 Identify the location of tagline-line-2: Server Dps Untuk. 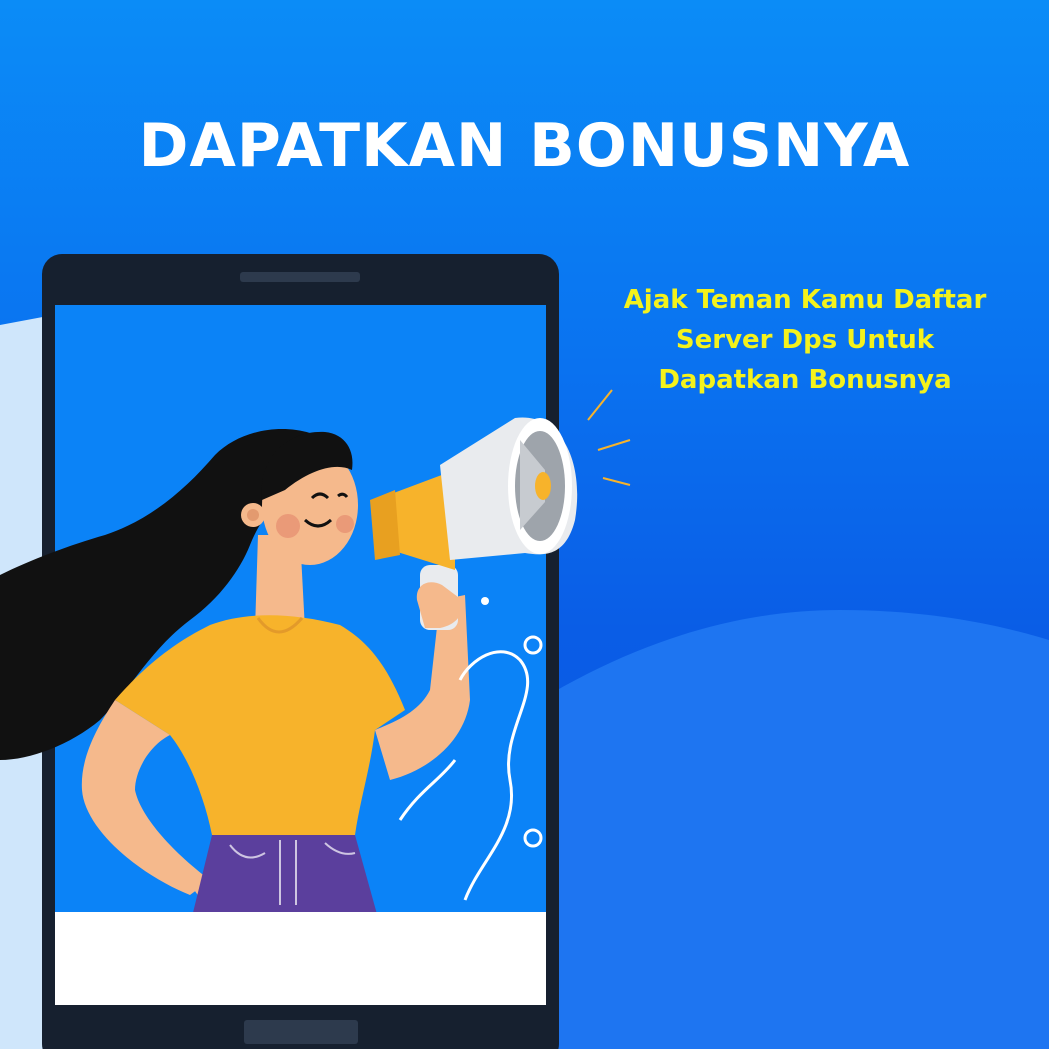
(805, 340).